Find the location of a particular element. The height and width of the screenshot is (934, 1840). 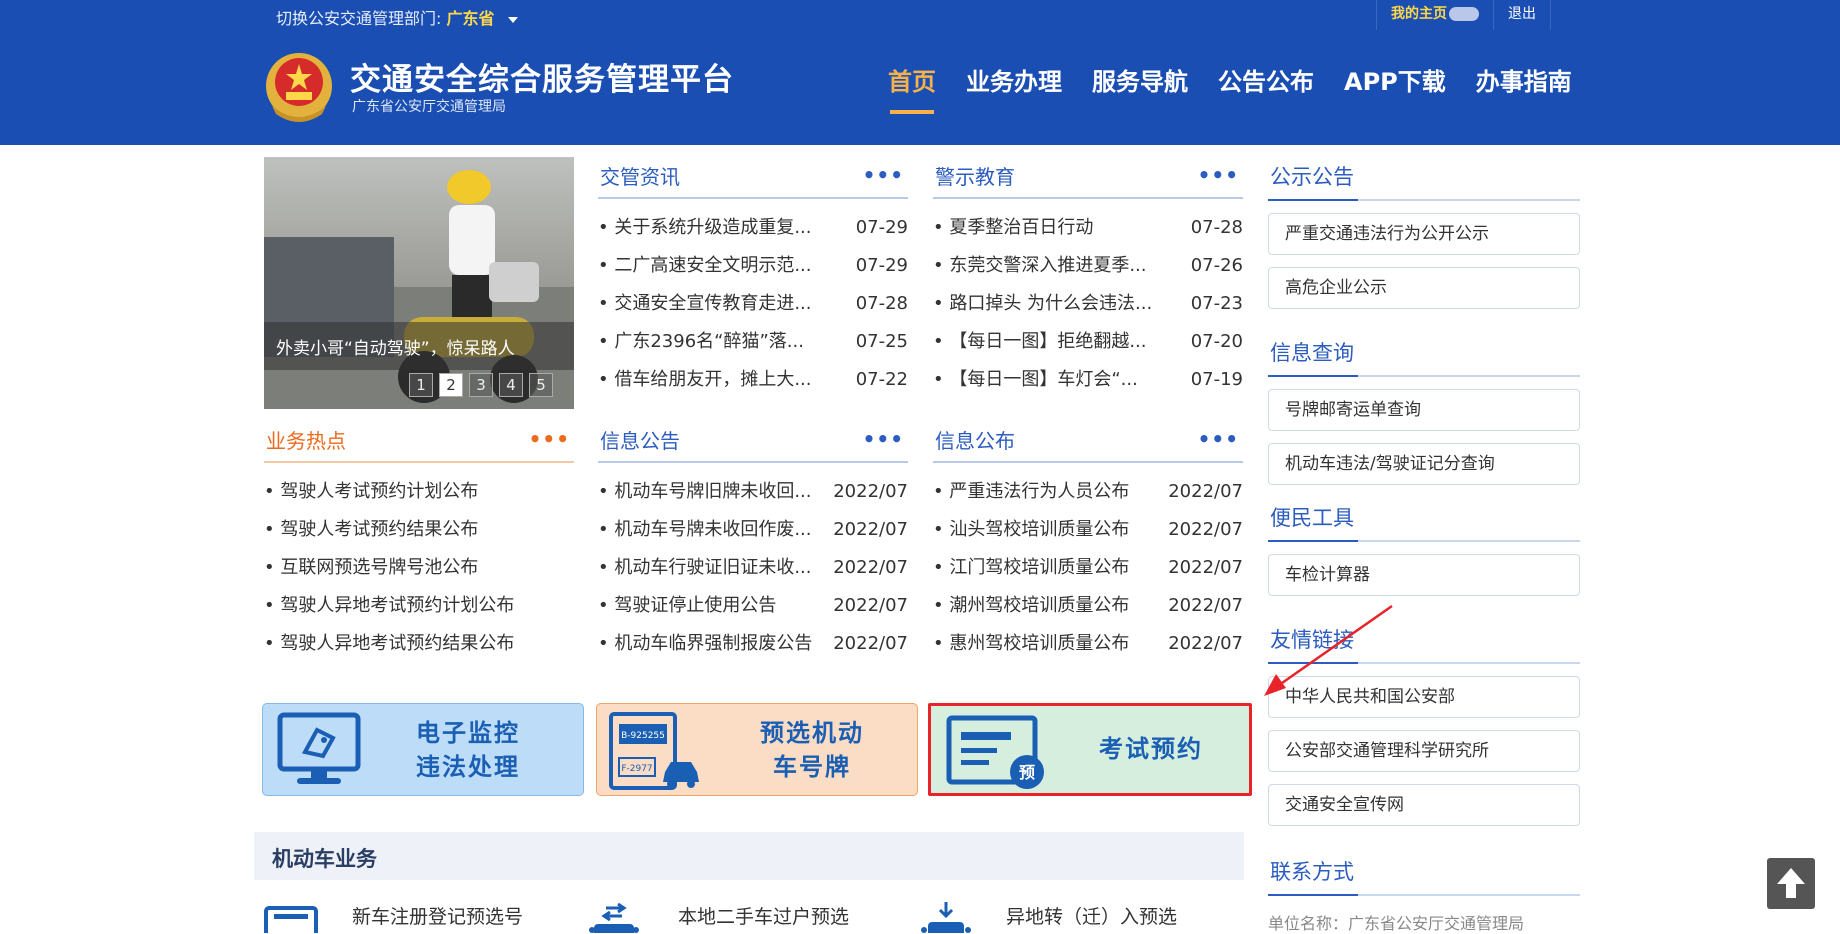

link-traffic-safety-web: 交通安全宣传网 is located at coordinates (1424, 805).